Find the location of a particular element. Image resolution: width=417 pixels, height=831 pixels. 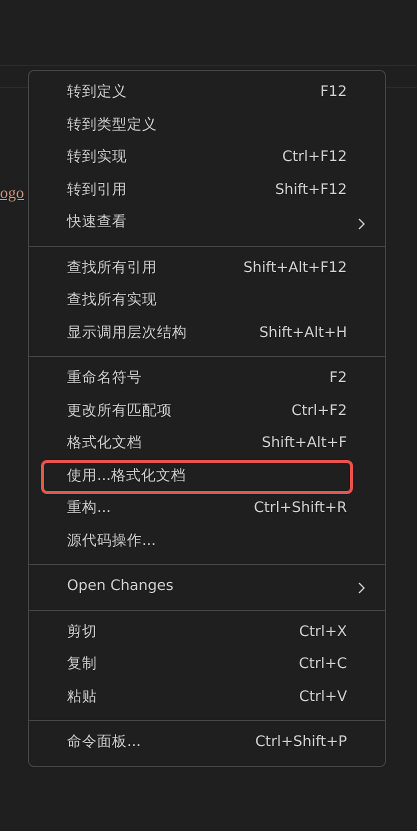

link-text: ogo is located at coordinates (12, 194).